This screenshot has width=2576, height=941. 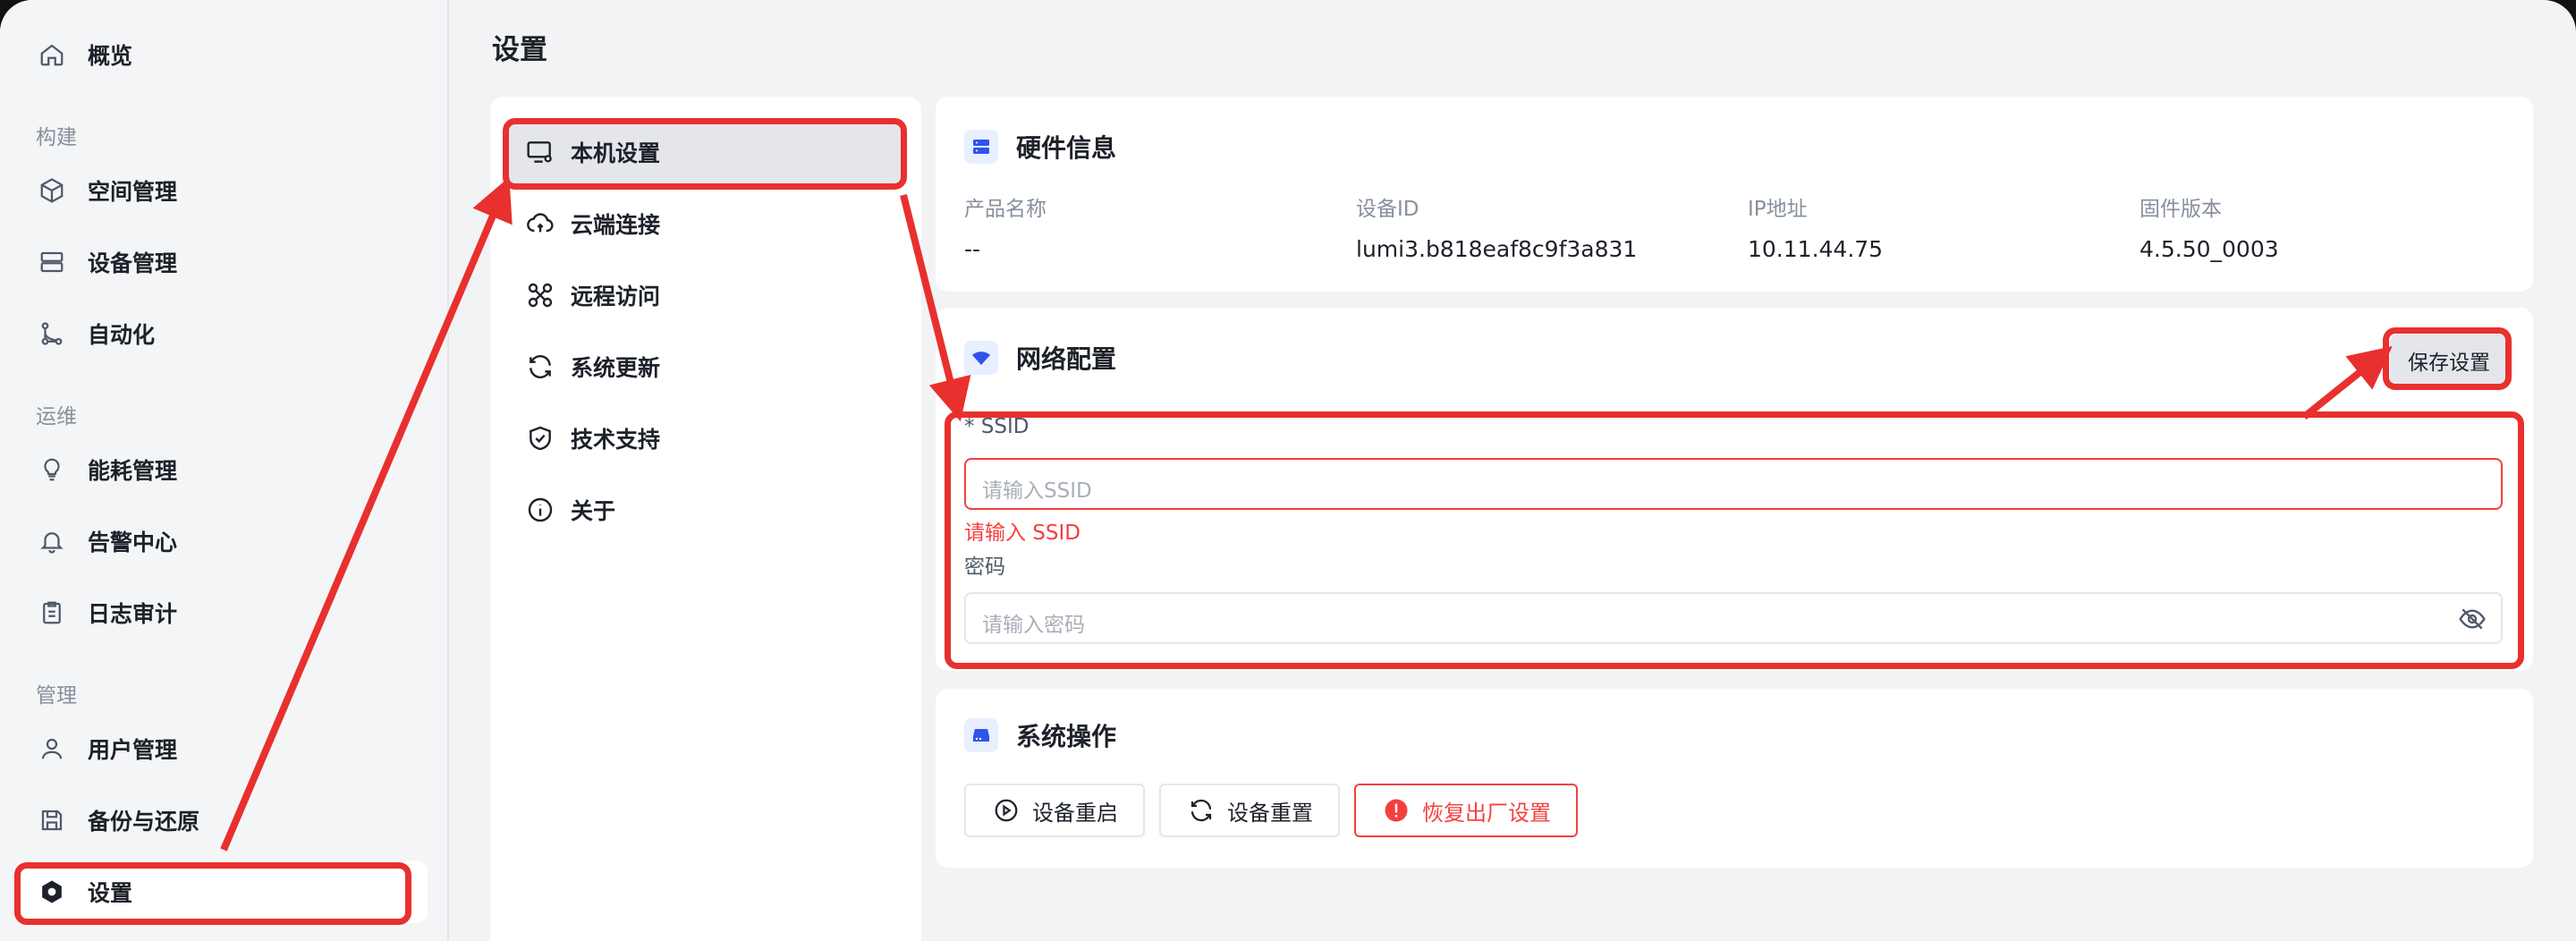 What do you see at coordinates (366, 514) in the screenshot?
I see `arrow-to-local-settings` at bounding box center [366, 514].